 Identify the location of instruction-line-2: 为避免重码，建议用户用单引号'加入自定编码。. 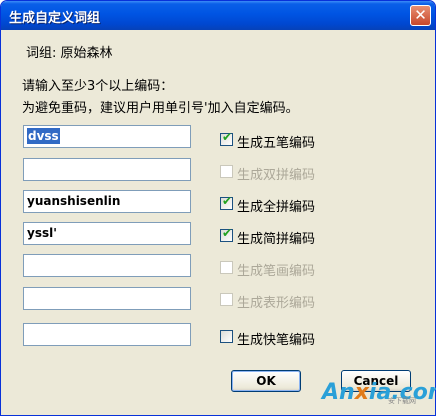
(160, 108).